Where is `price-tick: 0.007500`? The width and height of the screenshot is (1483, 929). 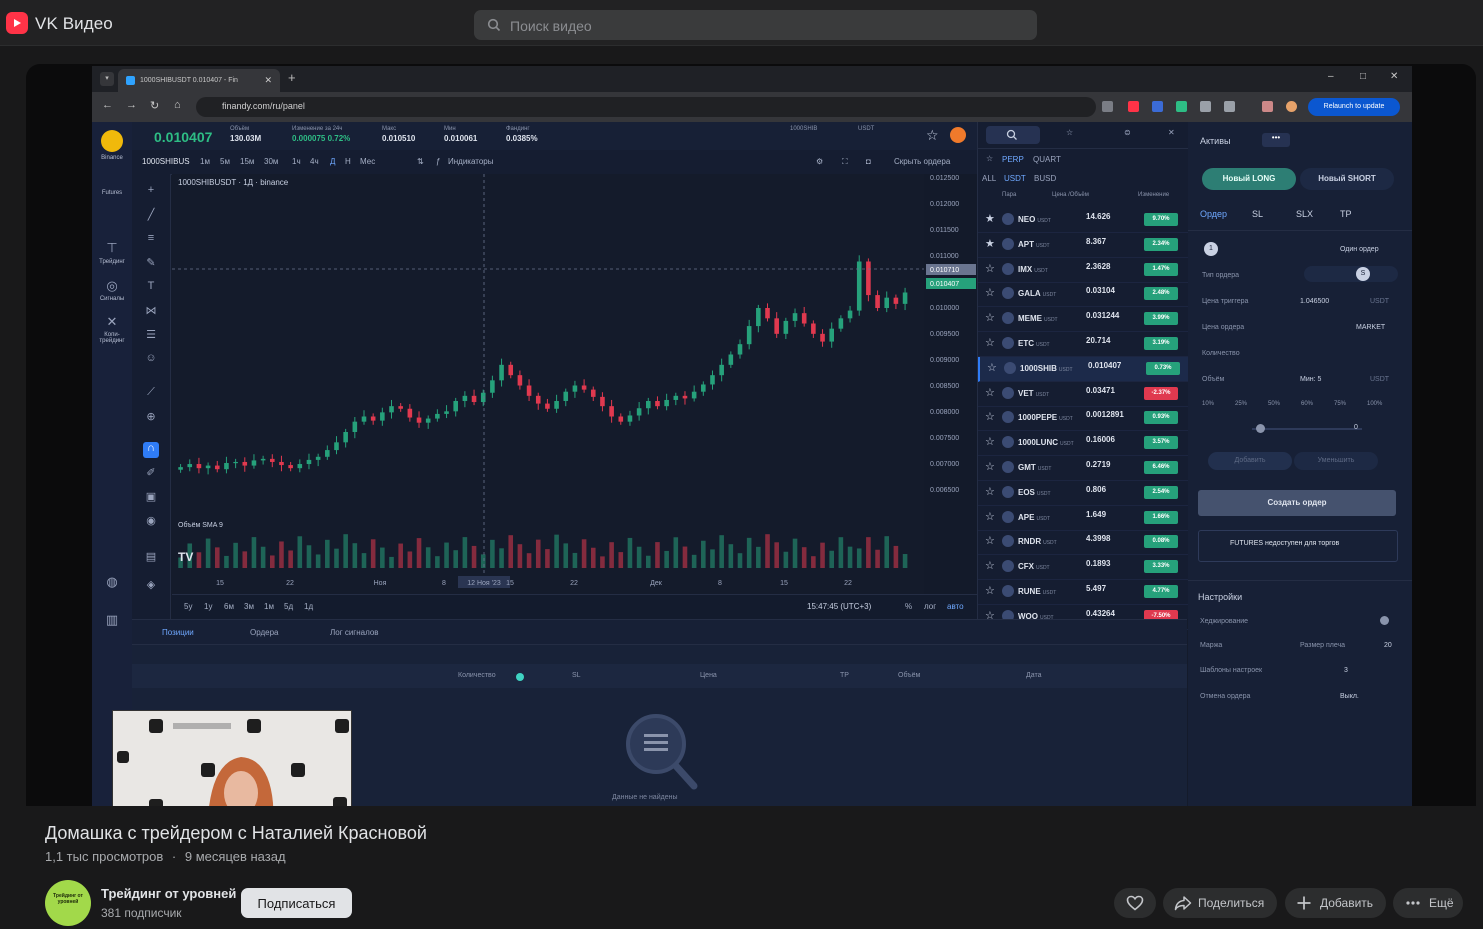 price-tick: 0.007500 is located at coordinates (944, 438).